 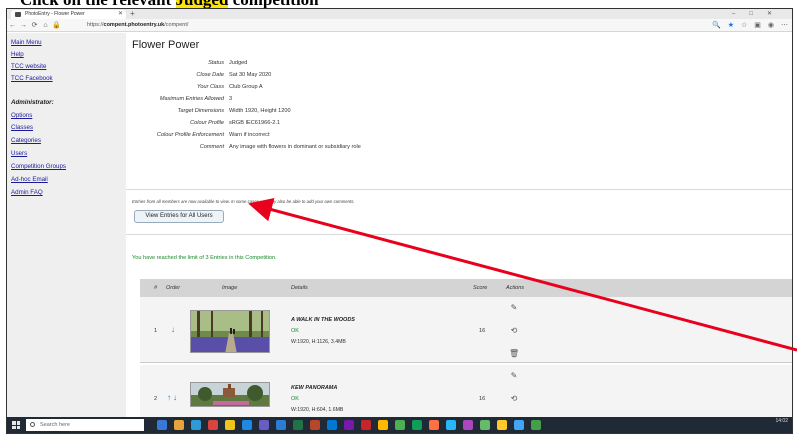 I want to click on close-window-icon: ✕, so click(x=776, y=14).